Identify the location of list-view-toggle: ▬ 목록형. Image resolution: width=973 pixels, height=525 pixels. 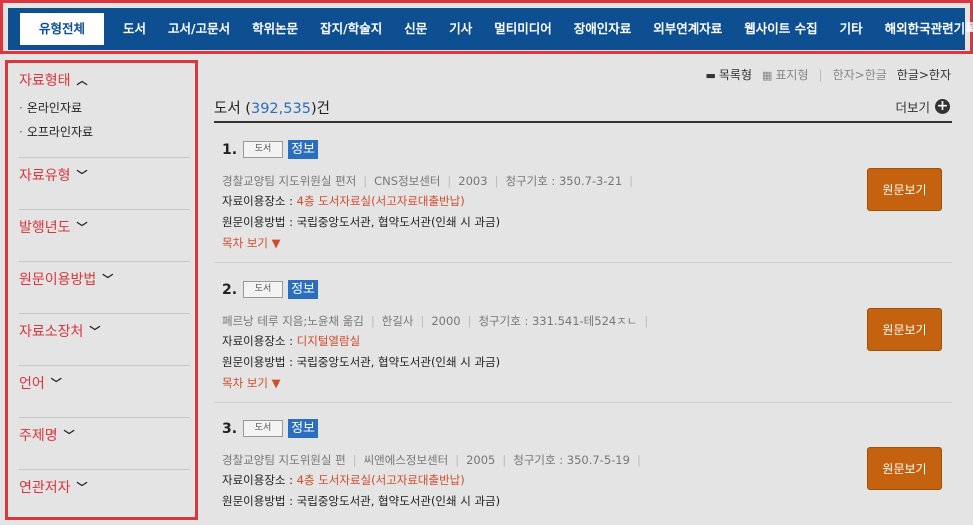
(728, 74).